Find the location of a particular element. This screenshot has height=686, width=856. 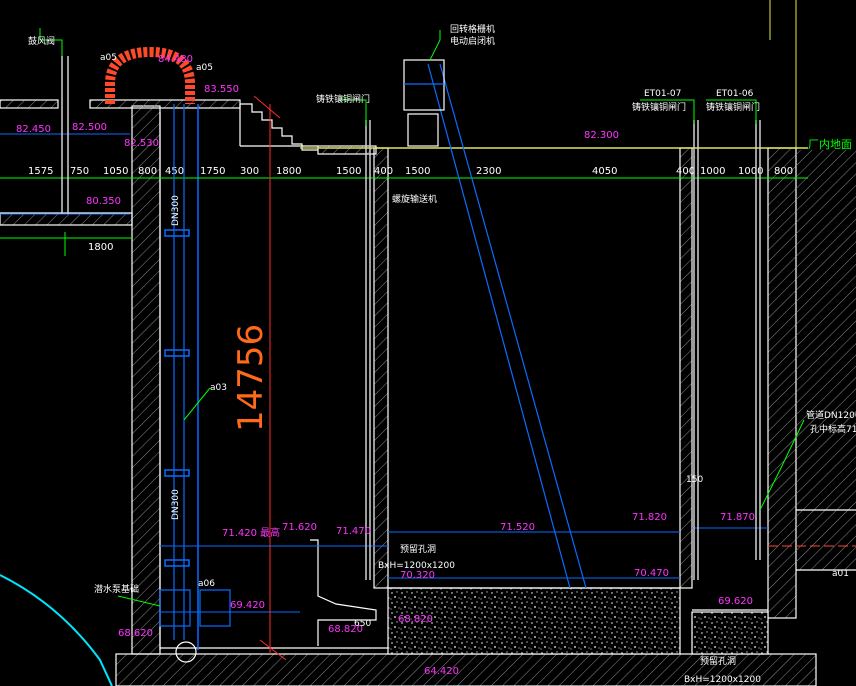

elev-70320: 70.320 is located at coordinates (417, 575).